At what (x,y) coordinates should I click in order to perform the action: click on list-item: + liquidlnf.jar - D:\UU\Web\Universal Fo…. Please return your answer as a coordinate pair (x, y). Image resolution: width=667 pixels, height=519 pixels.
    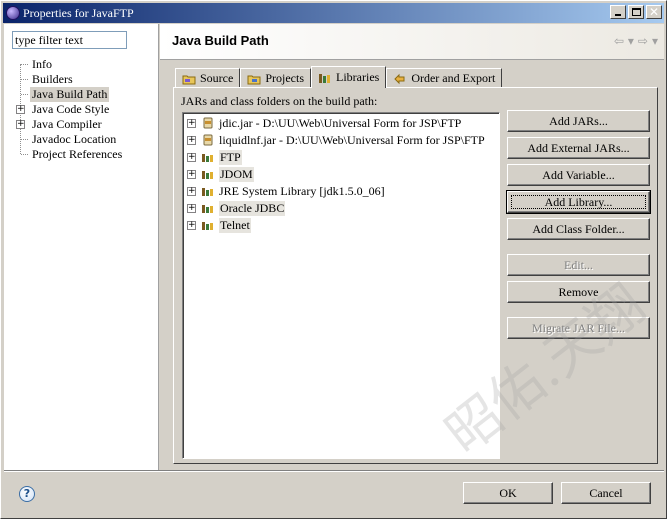
    Looking at the image, I should click on (336, 140).